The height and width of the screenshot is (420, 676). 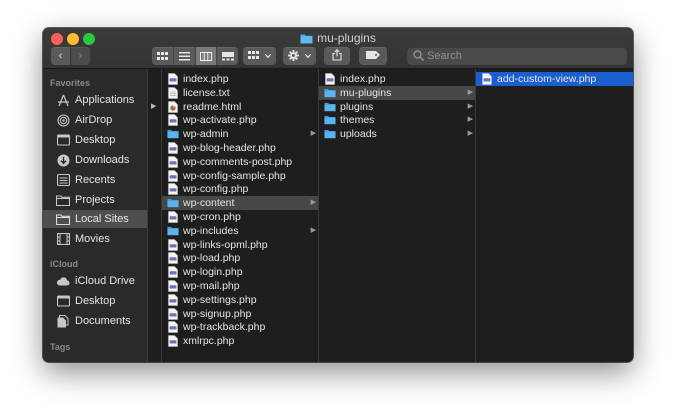 What do you see at coordinates (240, 272) in the screenshot?
I see `file-row-wp-login-php: wp-login.php` at bounding box center [240, 272].